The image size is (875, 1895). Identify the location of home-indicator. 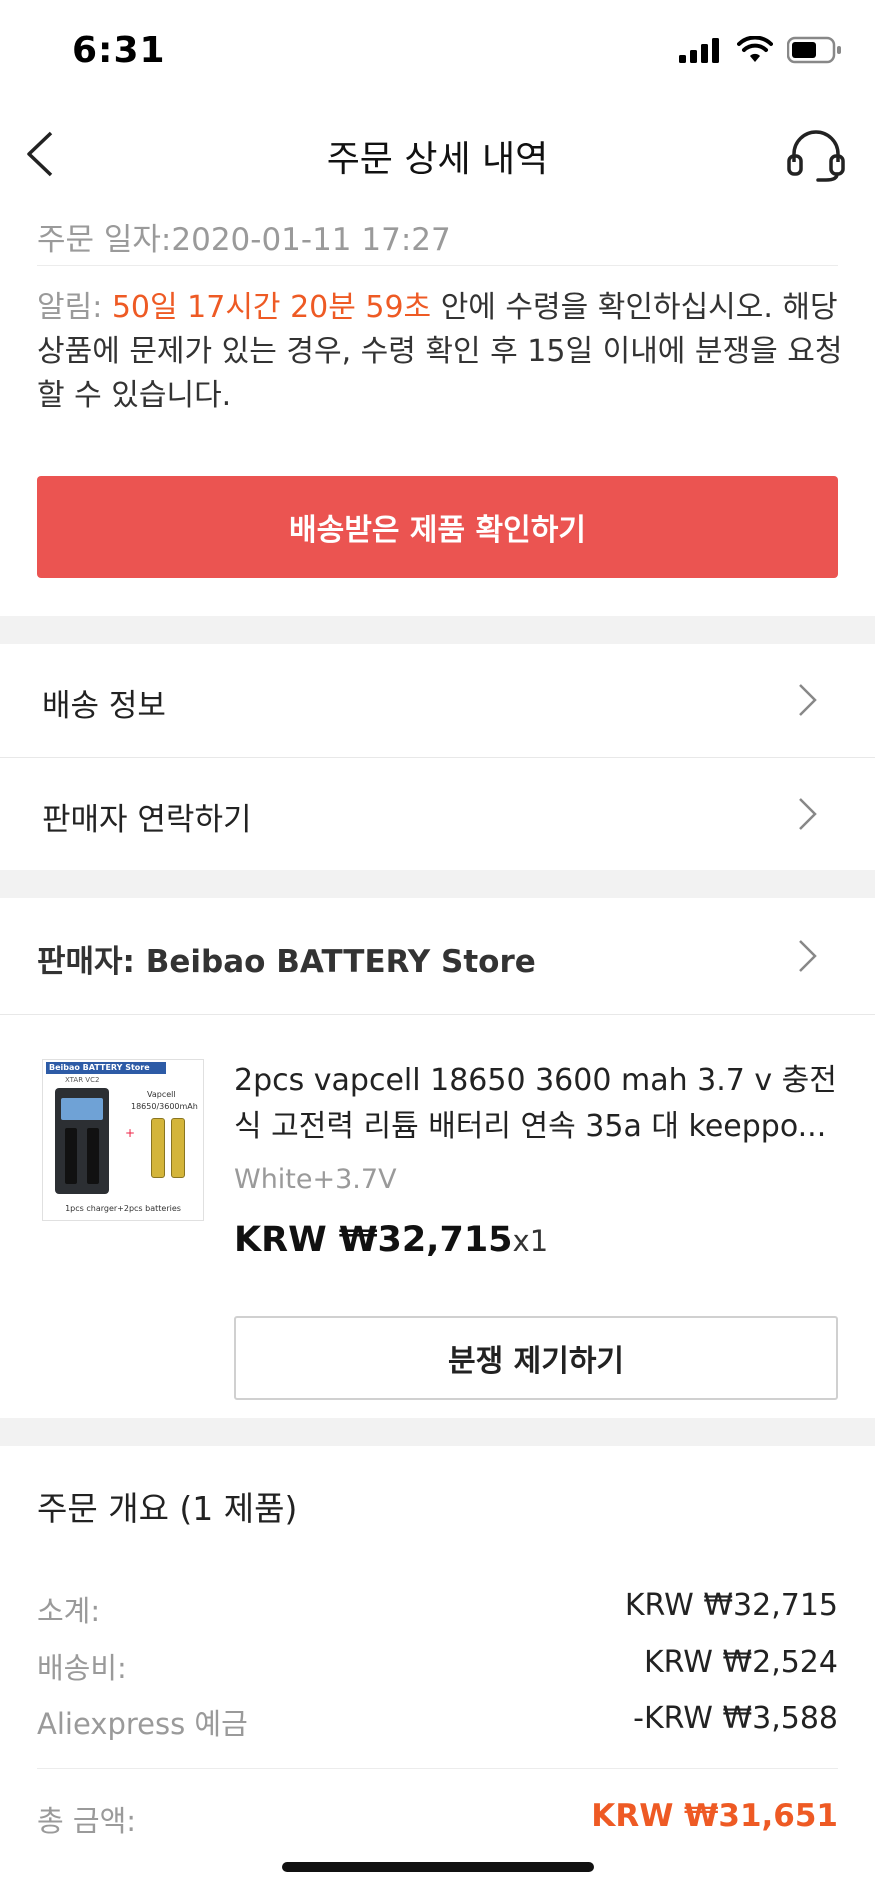
(438, 1867).